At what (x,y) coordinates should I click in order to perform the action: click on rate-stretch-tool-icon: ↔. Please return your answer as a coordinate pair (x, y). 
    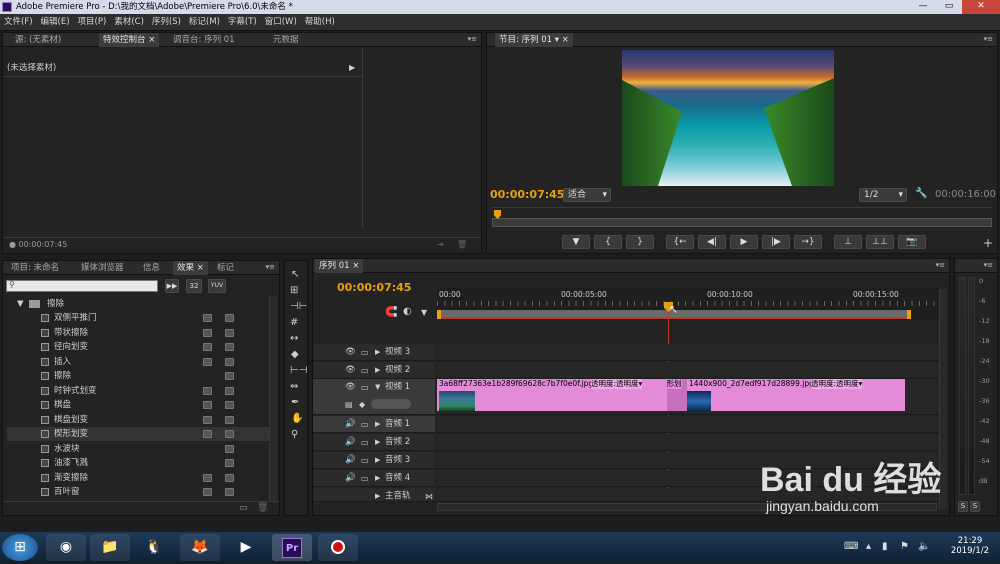
    Looking at the image, I should click on (294, 339).